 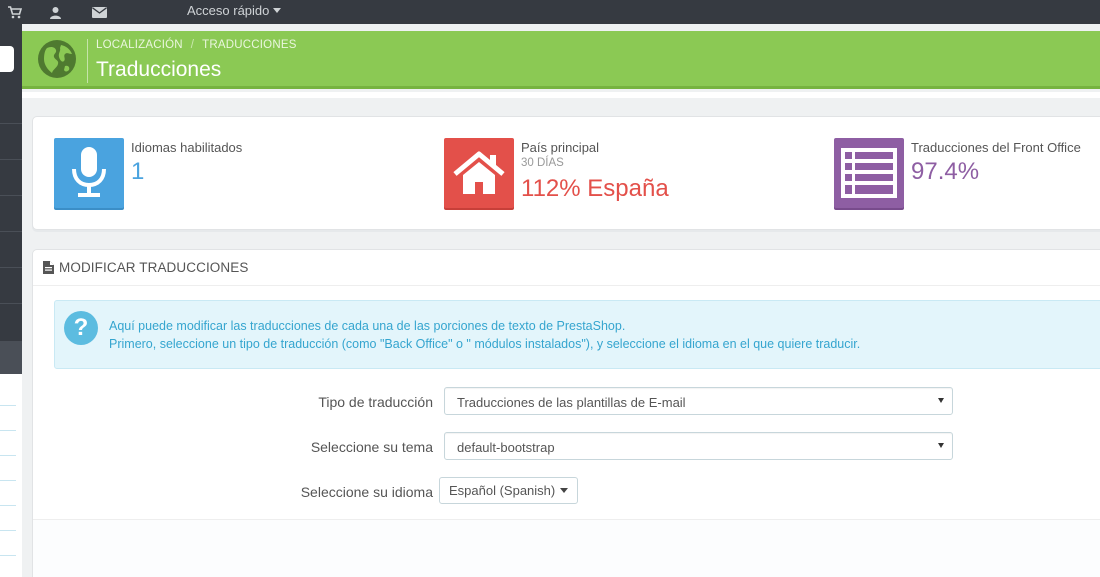 I want to click on file-icon, so click(x=48, y=267).